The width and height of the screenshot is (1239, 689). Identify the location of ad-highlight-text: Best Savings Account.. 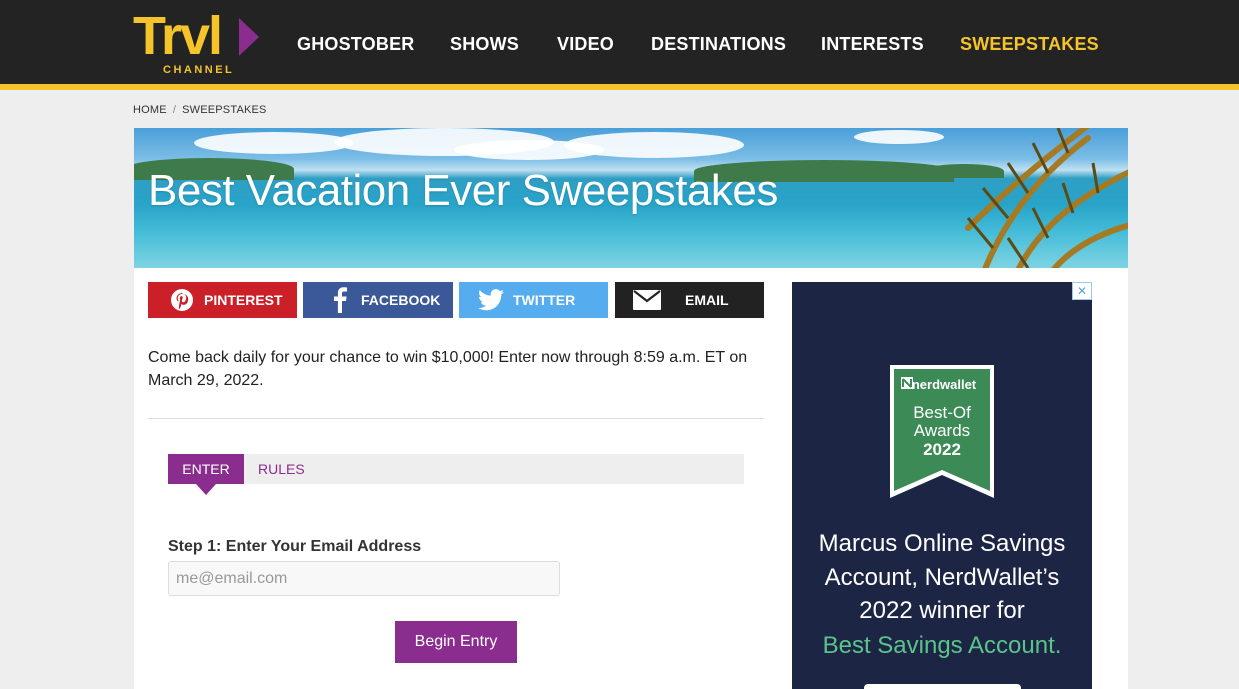
(942, 645).